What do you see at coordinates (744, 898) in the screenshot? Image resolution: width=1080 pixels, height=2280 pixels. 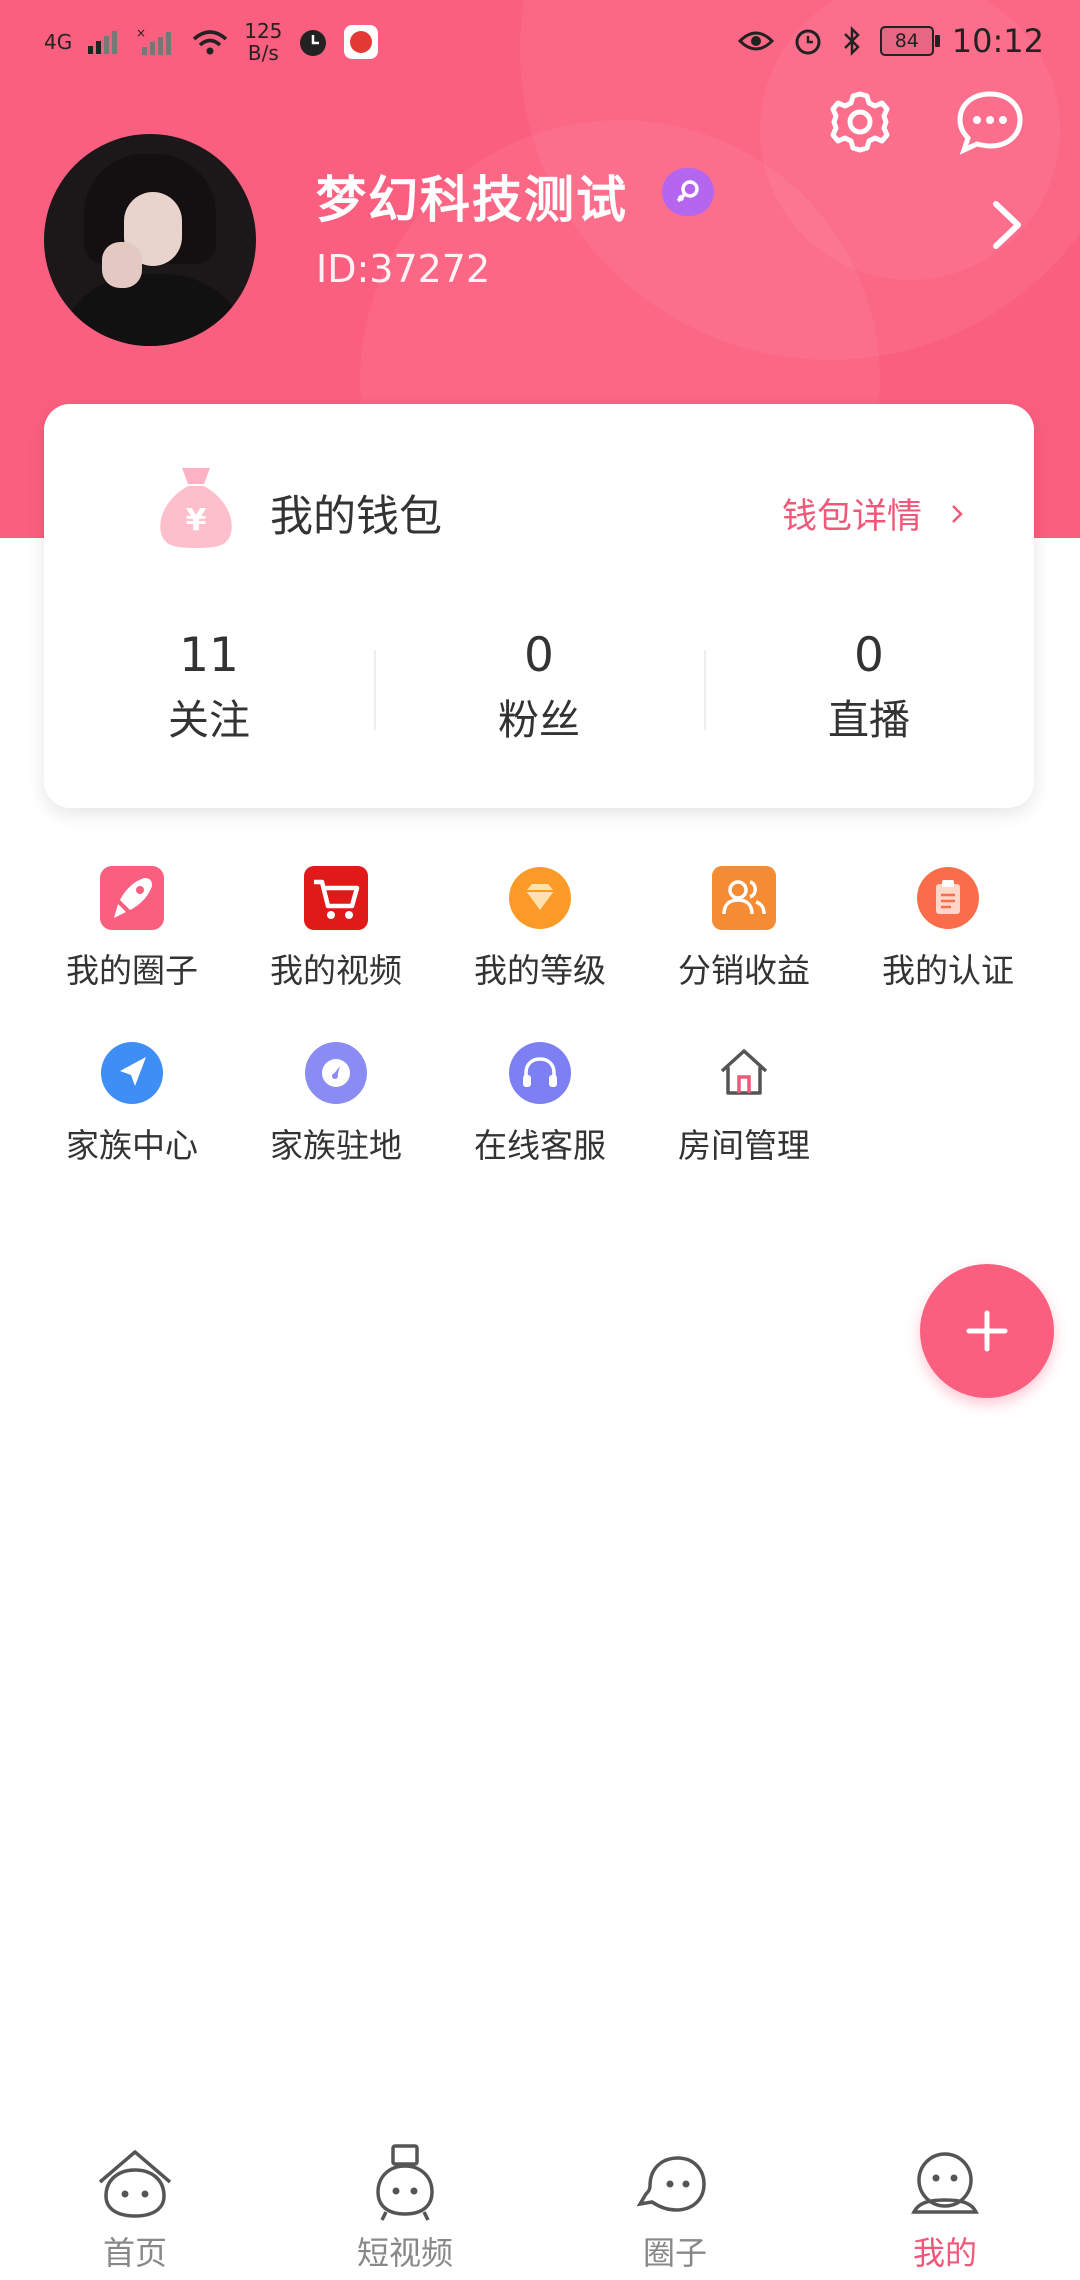 I see `users-icon` at bounding box center [744, 898].